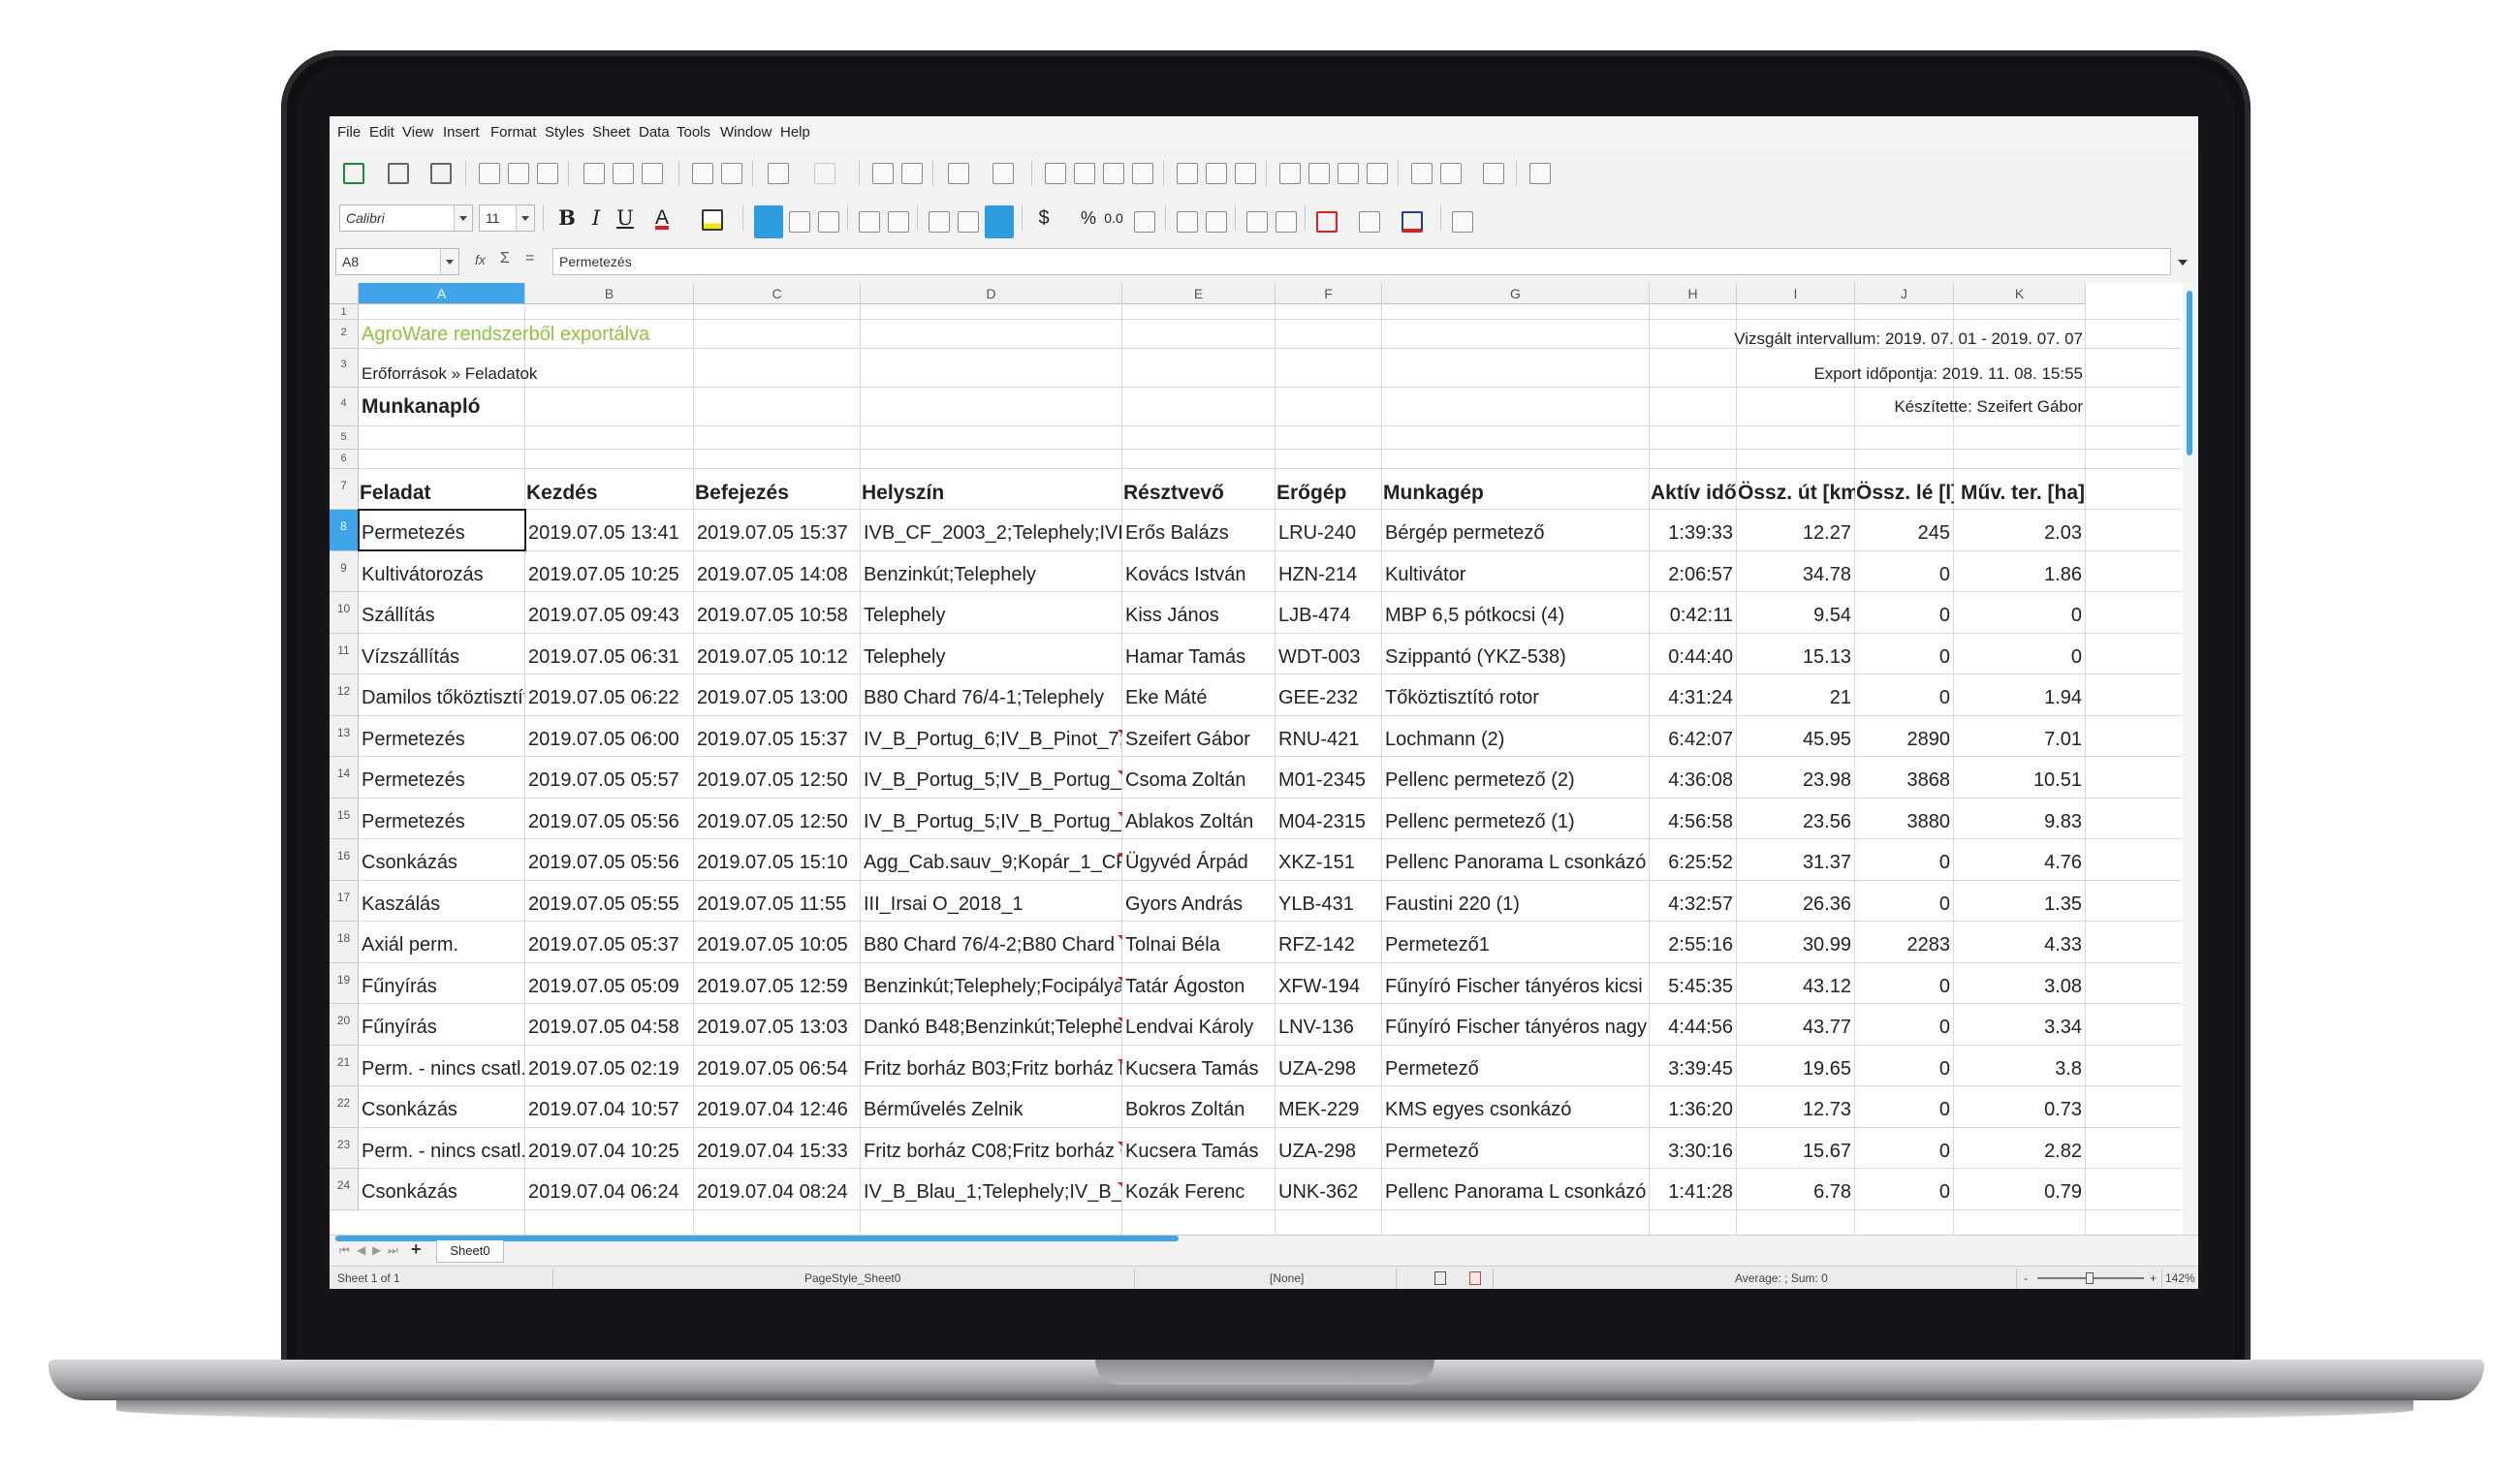 Image resolution: width=2520 pixels, height=1473 pixels. Describe the element at coordinates (344, 736) in the screenshot. I see `row-header-13: 13` at that location.